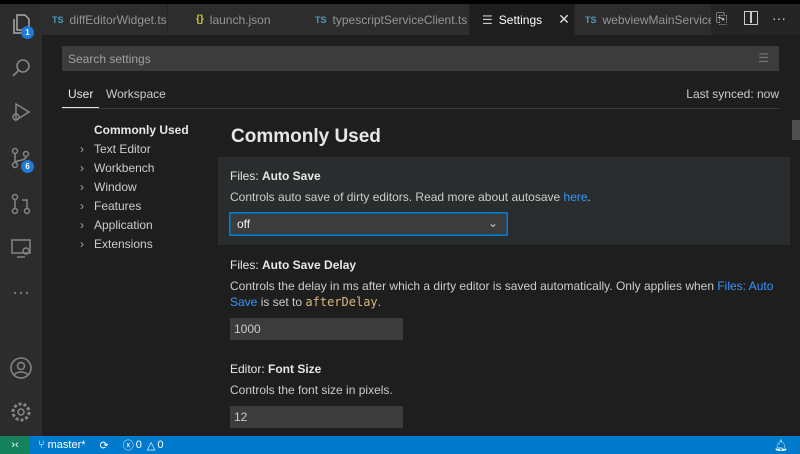  I want to click on tab-diffeditorwidget: TS diffEditorWidget.ts, so click(104, 19).